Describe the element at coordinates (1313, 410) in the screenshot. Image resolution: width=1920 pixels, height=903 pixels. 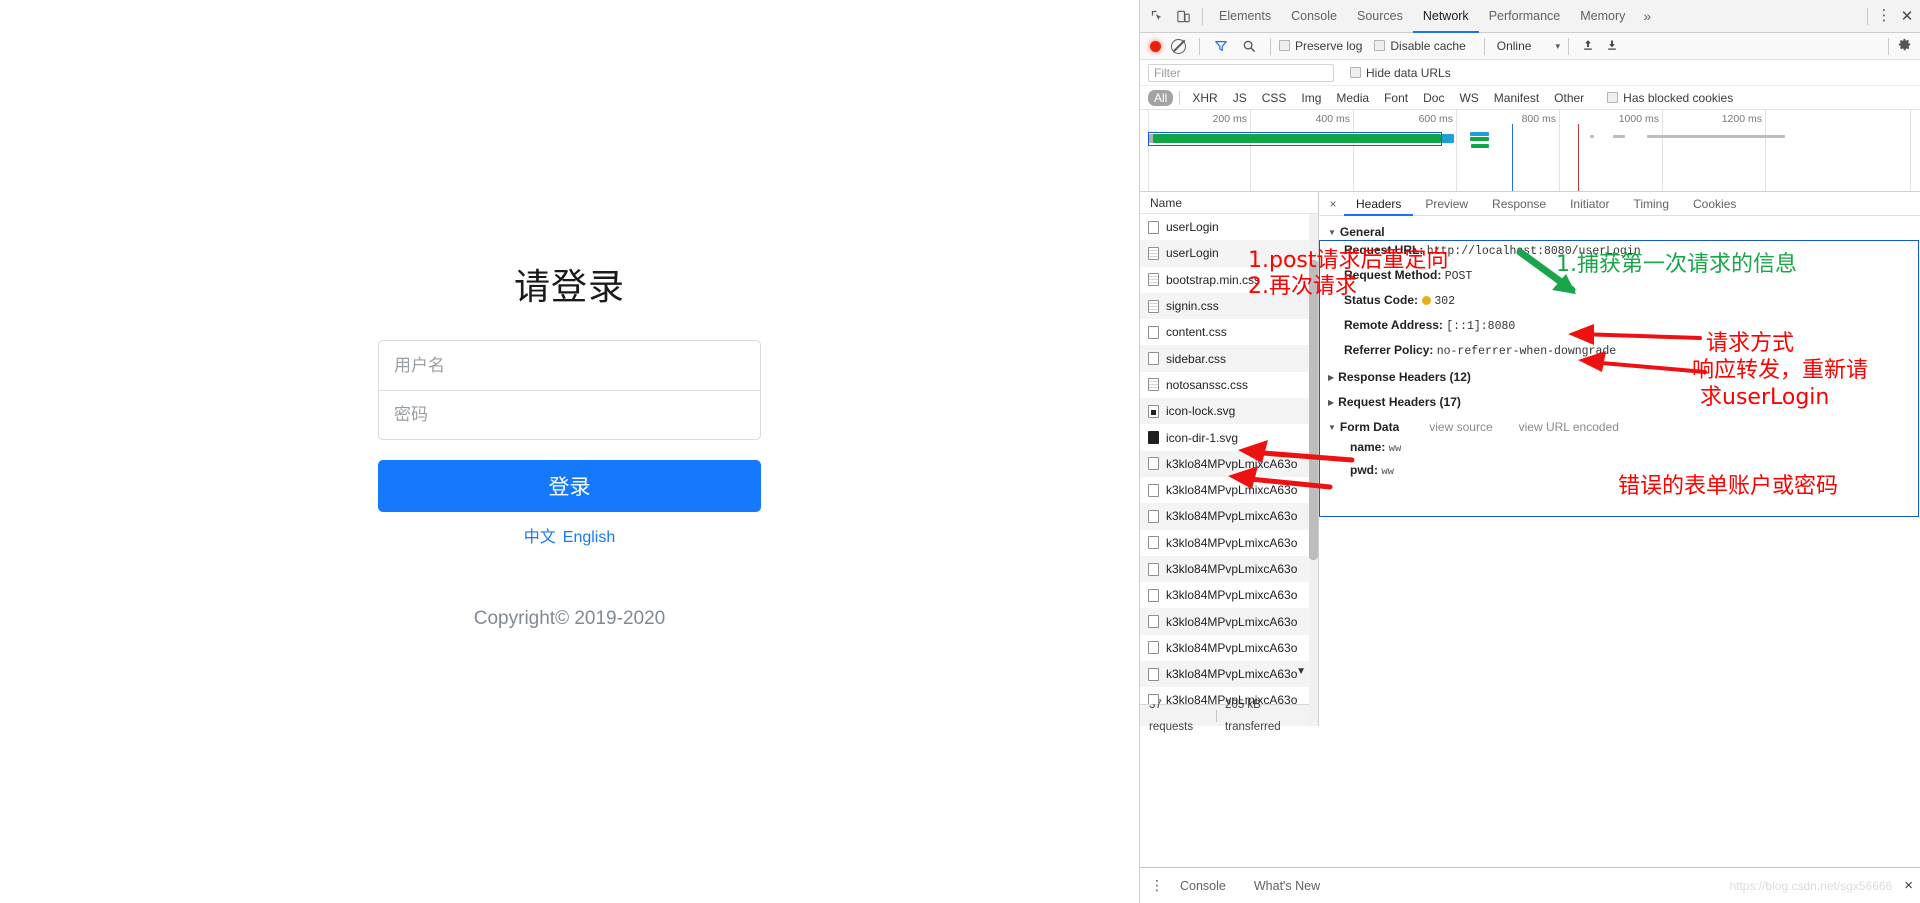
I see `scrollbar-thumb` at that location.